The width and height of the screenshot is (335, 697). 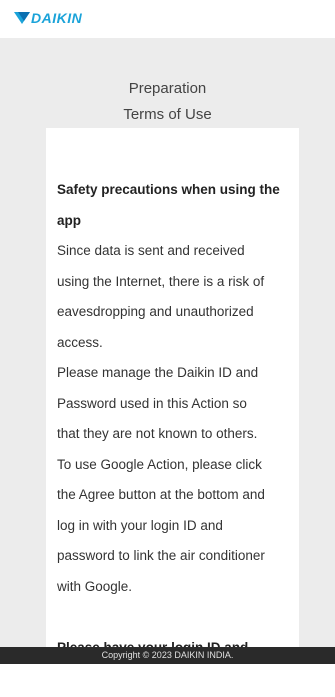 I want to click on app-footer: Copyright © 2023 DAIKIN INDIA., so click(x=167, y=672).